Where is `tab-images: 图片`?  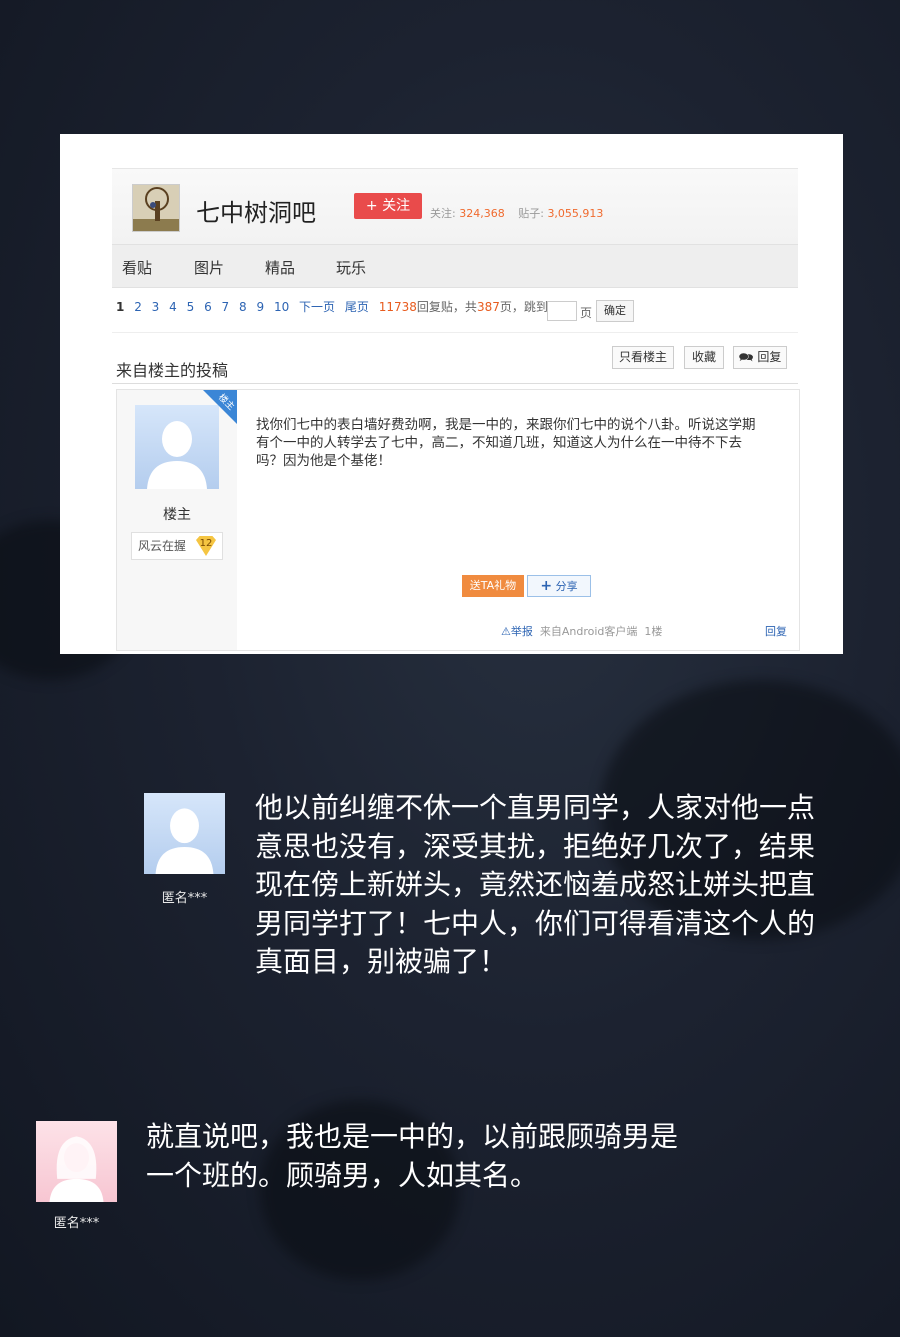
tab-images: 图片 is located at coordinates (209, 267).